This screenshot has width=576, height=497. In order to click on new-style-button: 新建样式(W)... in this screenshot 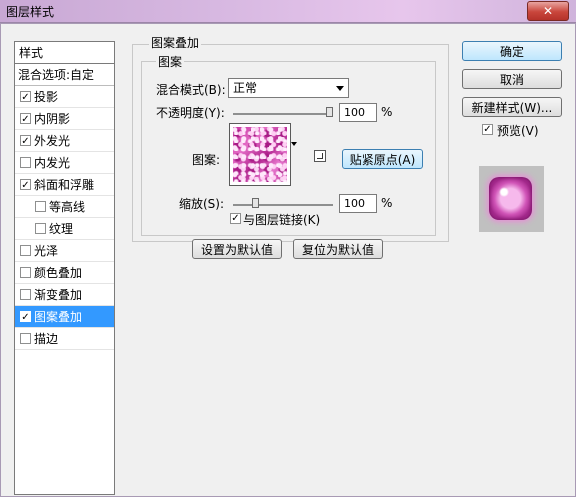, I will do `click(512, 107)`.